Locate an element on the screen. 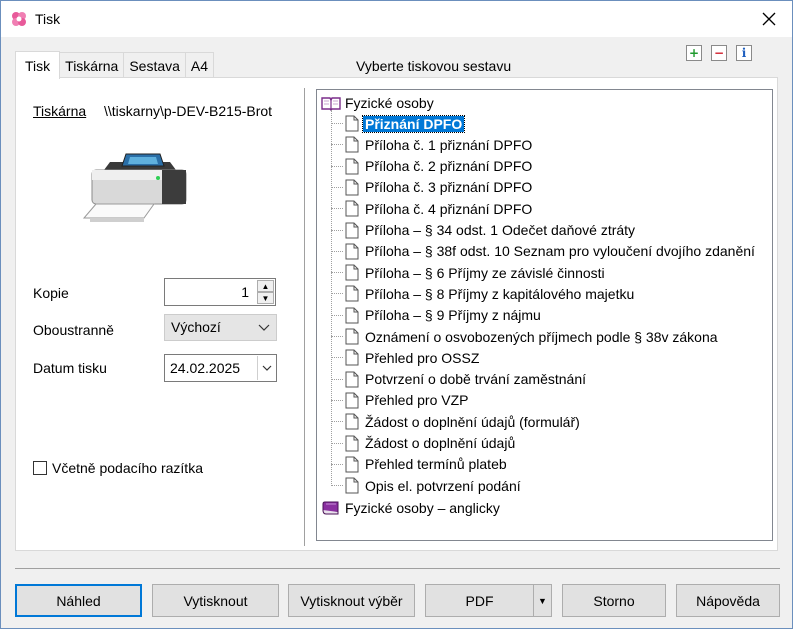 This screenshot has height=629, width=793. stamp-checkbox-label: Včetně podacího razítka is located at coordinates (127, 468).